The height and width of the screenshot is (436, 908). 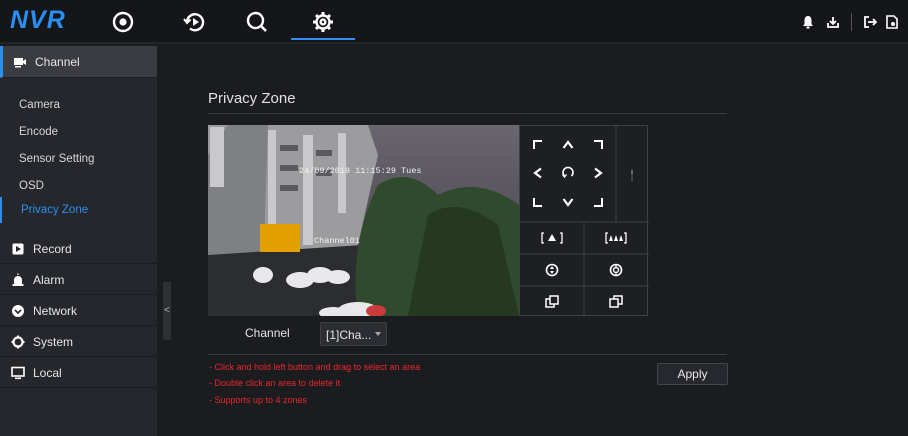 I want to click on system-gear-icon, so click(x=18, y=342).